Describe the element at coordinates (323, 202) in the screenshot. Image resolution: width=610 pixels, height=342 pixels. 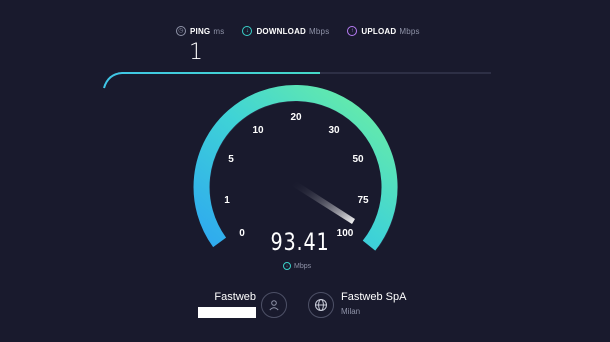
I see `gauge-needle` at that location.